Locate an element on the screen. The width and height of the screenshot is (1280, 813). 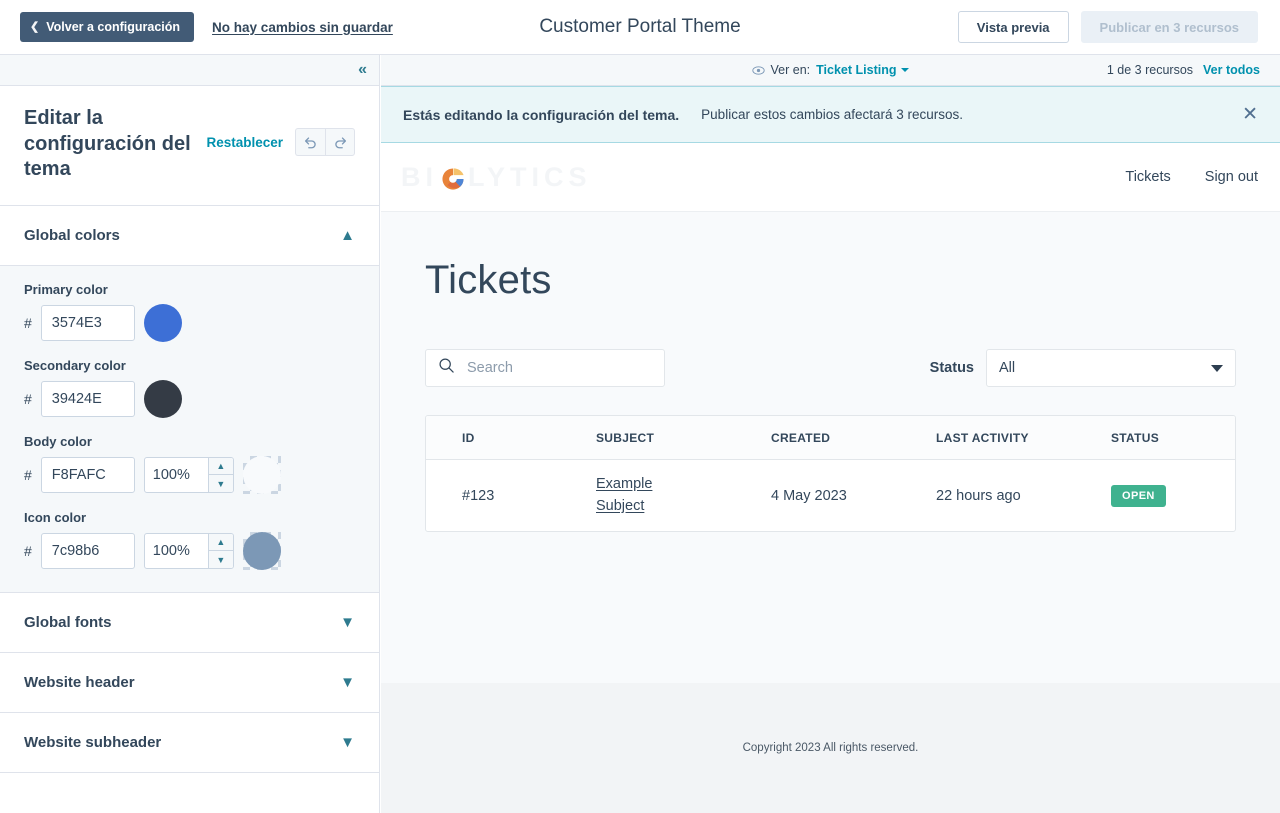
cell-subject: Example Subject is located at coordinates (683, 496).